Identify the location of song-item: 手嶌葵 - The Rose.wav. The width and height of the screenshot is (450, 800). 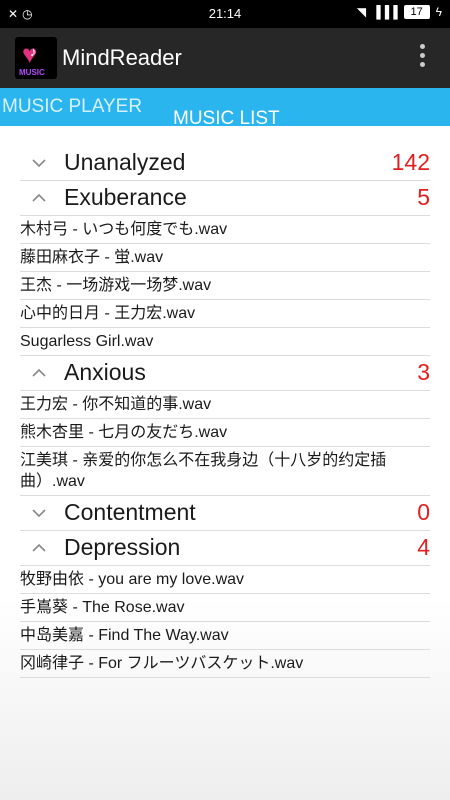
(225, 608).